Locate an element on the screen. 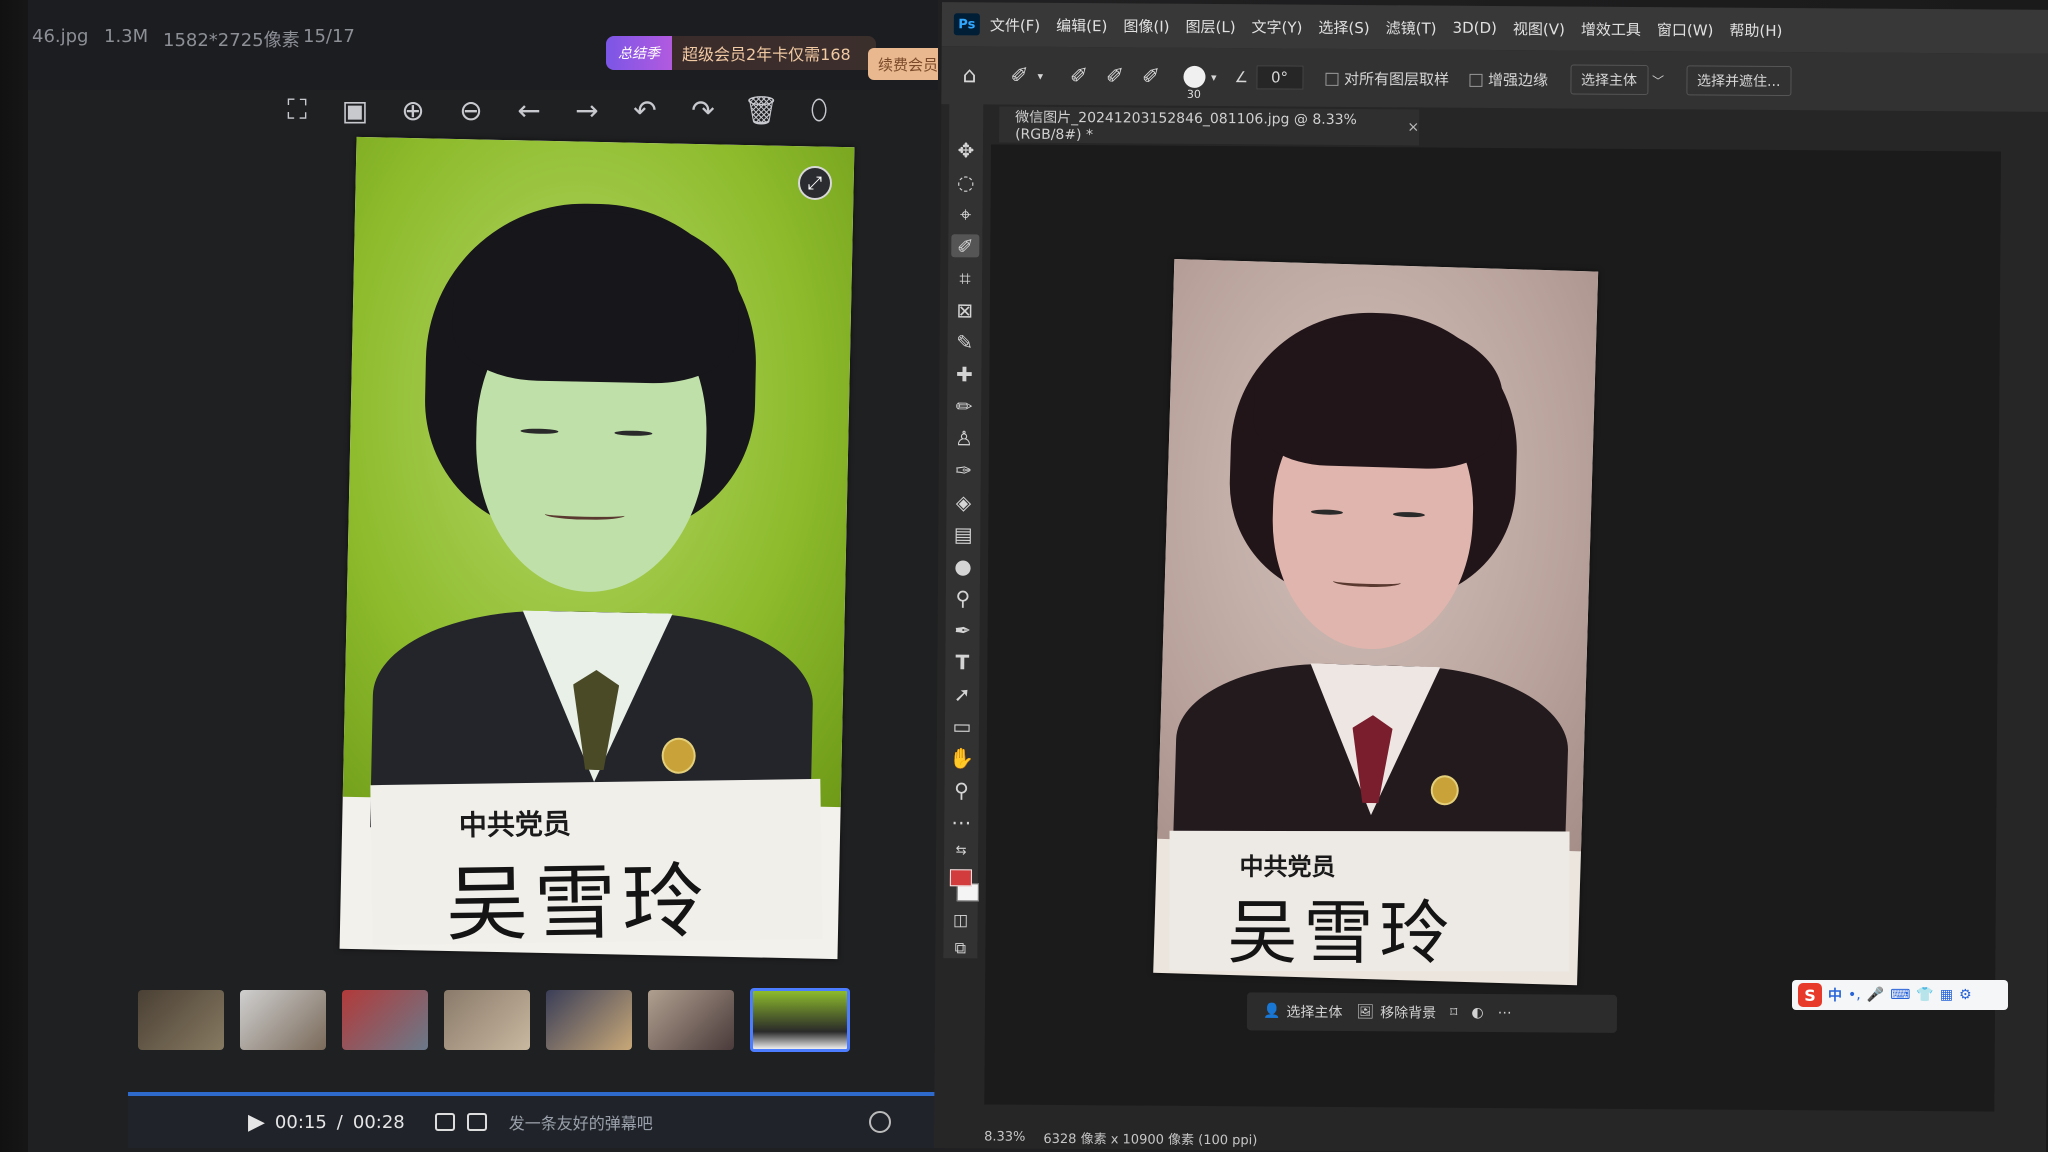 This screenshot has width=2048, height=1152. settings-icon: ⚙ is located at coordinates (1965, 995).